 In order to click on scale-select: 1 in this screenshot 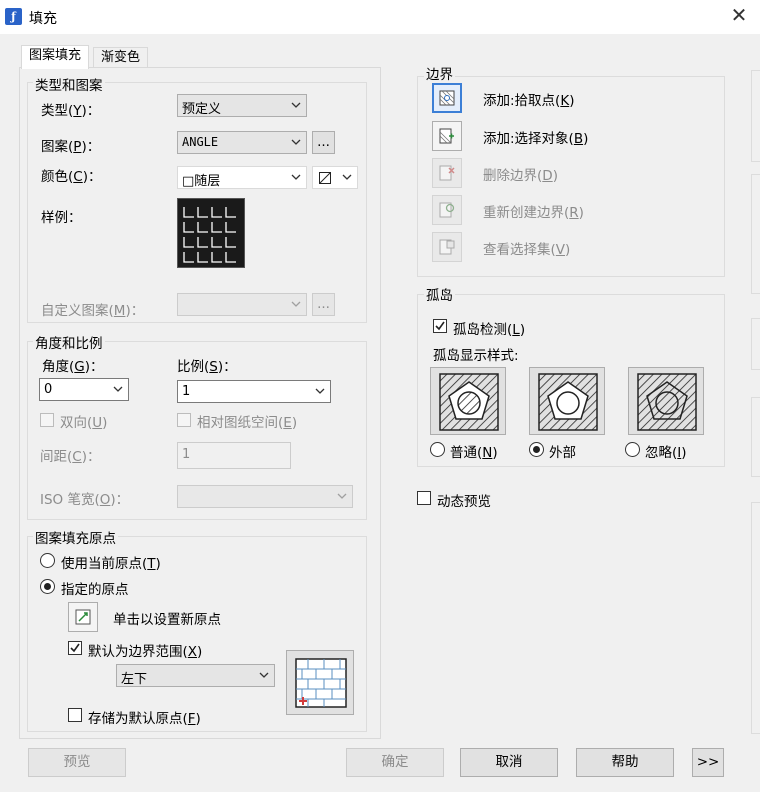, I will do `click(254, 391)`.